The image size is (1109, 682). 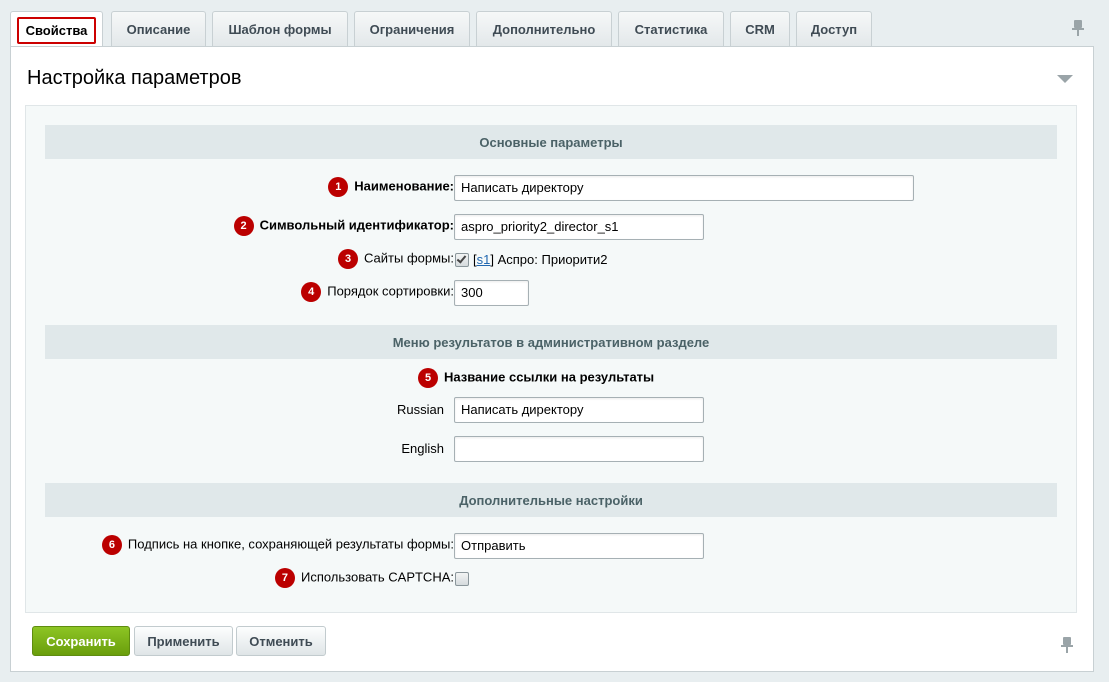 I want to click on tab-properties: Свойства, so click(x=56, y=29).